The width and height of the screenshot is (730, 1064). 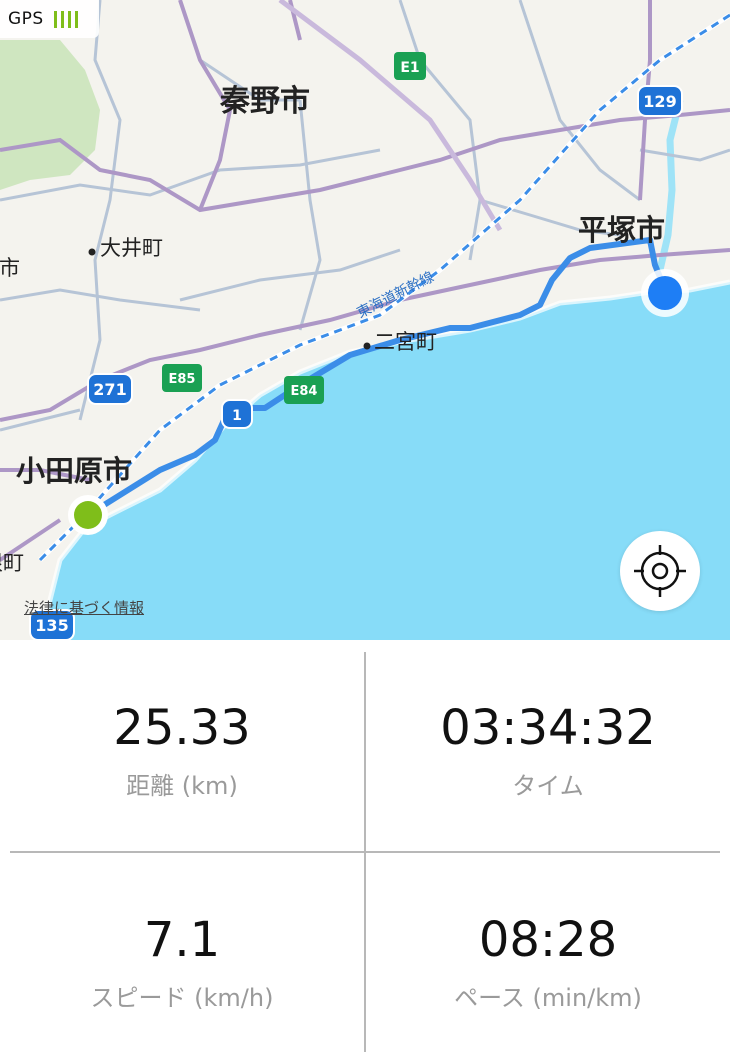 I want to click on distance-value: 25.33, so click(x=182, y=728).